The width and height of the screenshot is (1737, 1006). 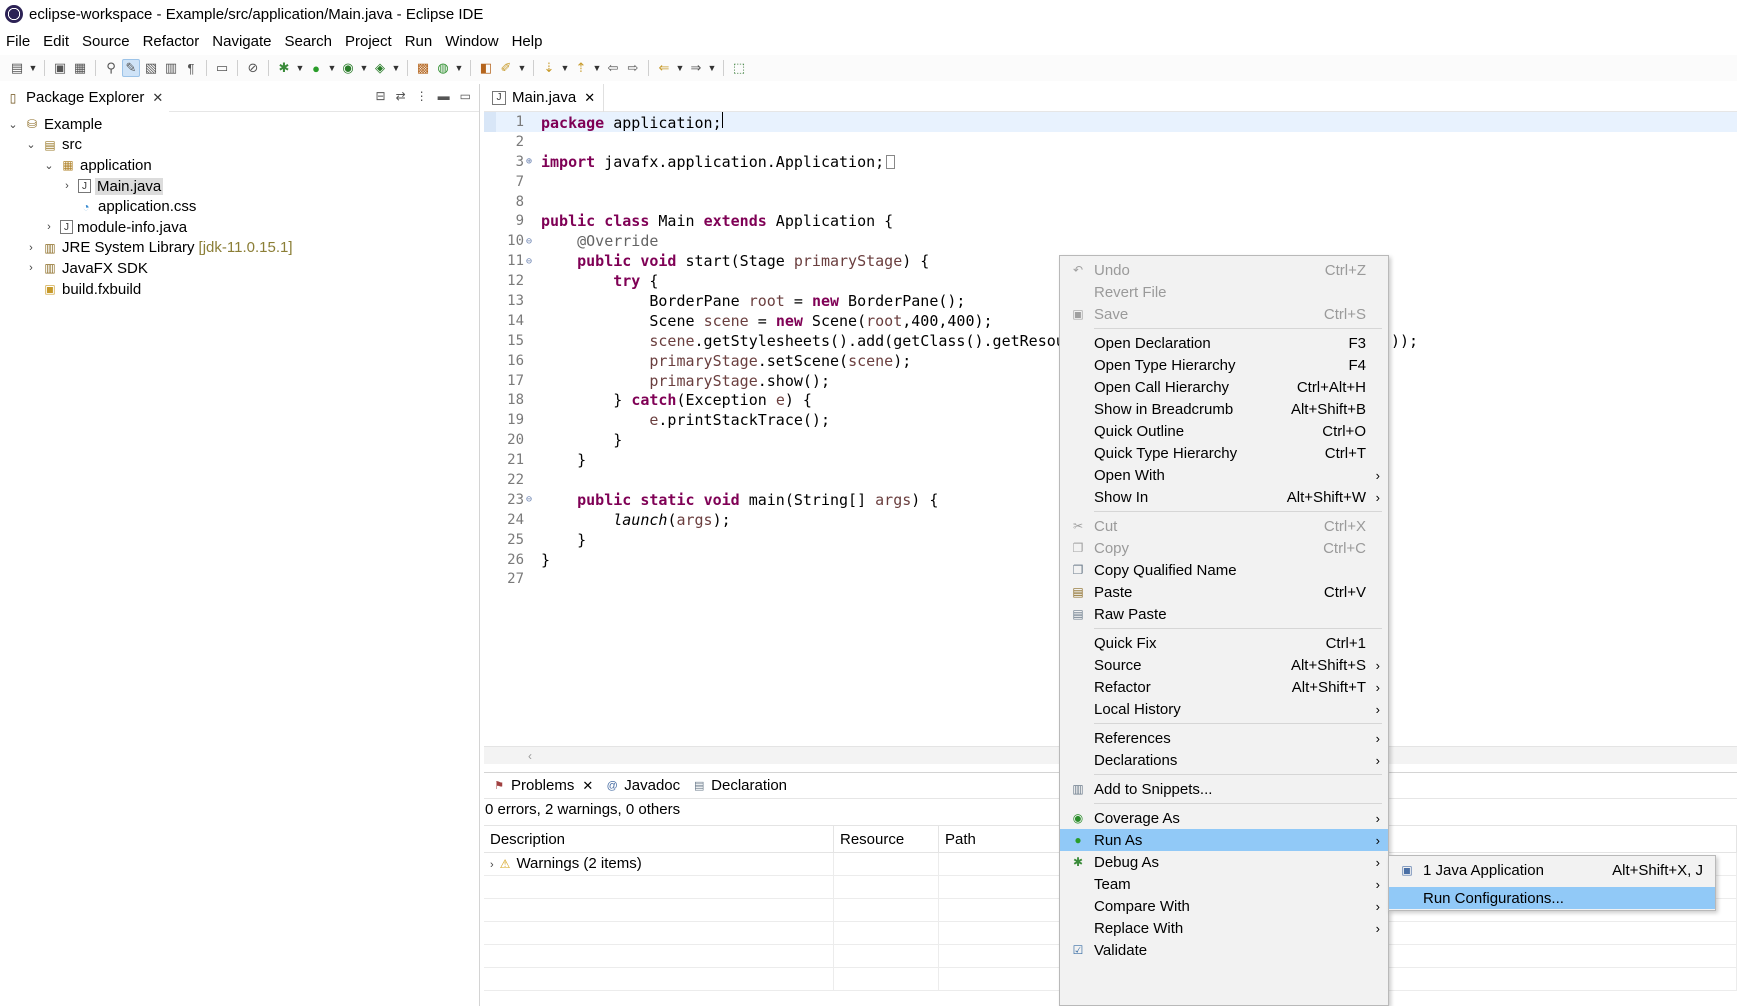 What do you see at coordinates (542, 786) in the screenshot?
I see `tab-problems: ⚑ Problems ✕` at bounding box center [542, 786].